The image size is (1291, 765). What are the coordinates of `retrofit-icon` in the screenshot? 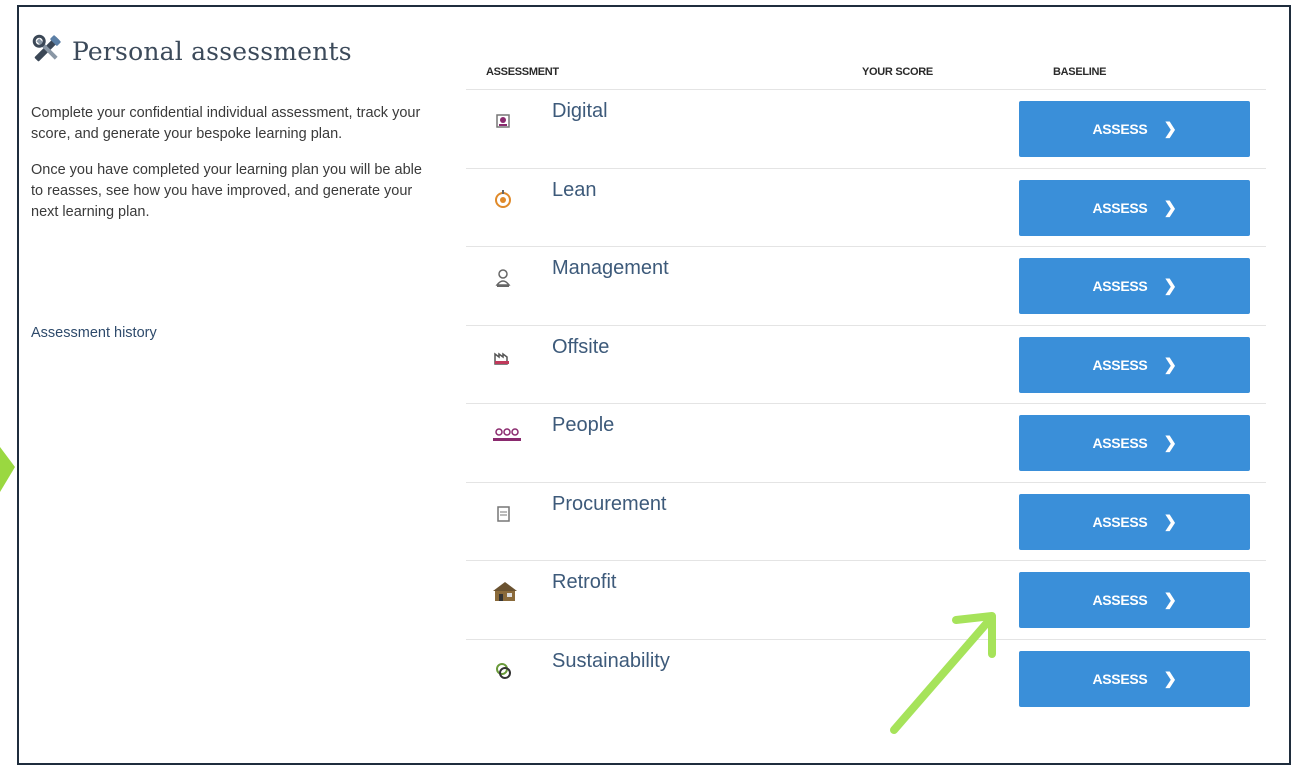 It's located at (504, 592).